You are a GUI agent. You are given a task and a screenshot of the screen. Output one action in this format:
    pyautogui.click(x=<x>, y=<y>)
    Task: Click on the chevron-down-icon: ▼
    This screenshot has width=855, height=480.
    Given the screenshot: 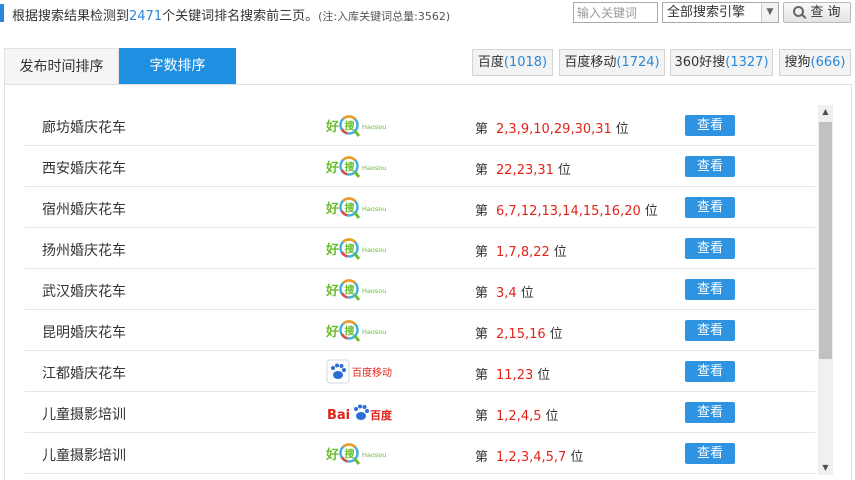 What is the action you would take?
    pyautogui.click(x=769, y=12)
    